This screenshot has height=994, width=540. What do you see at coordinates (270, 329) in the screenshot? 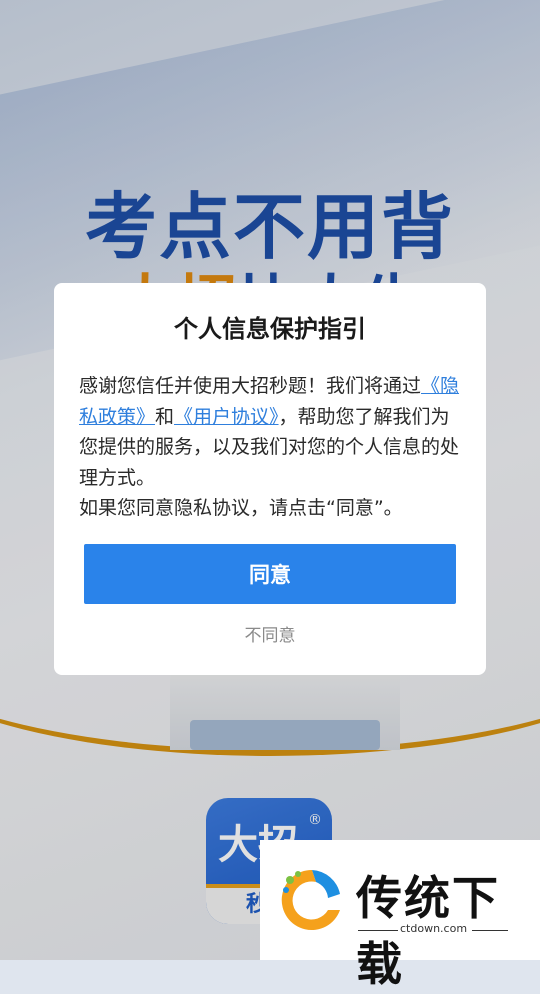
I see `dialog-title: 个人信息保护指引` at bounding box center [270, 329].